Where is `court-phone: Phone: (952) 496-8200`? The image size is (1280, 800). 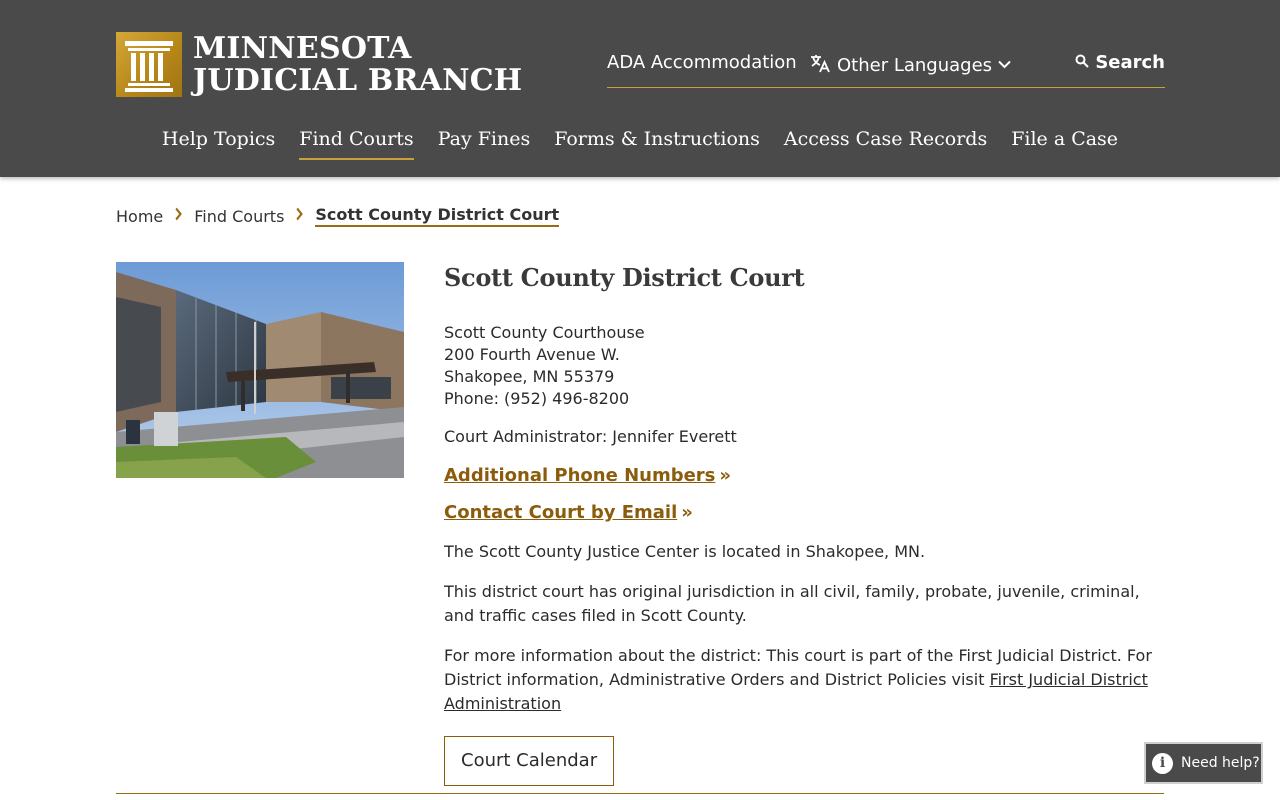 court-phone: Phone: (952) 496-8200 is located at coordinates (537, 398).